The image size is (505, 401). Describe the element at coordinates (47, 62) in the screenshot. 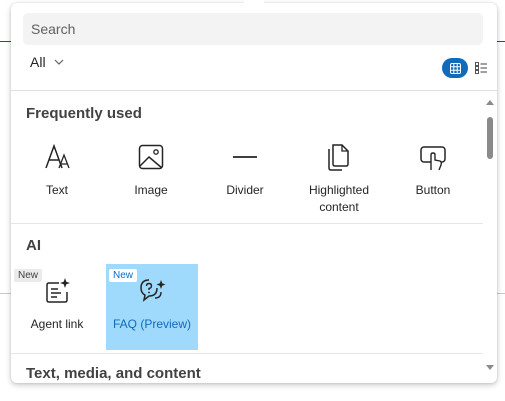

I see `filter-dropdown: All` at that location.